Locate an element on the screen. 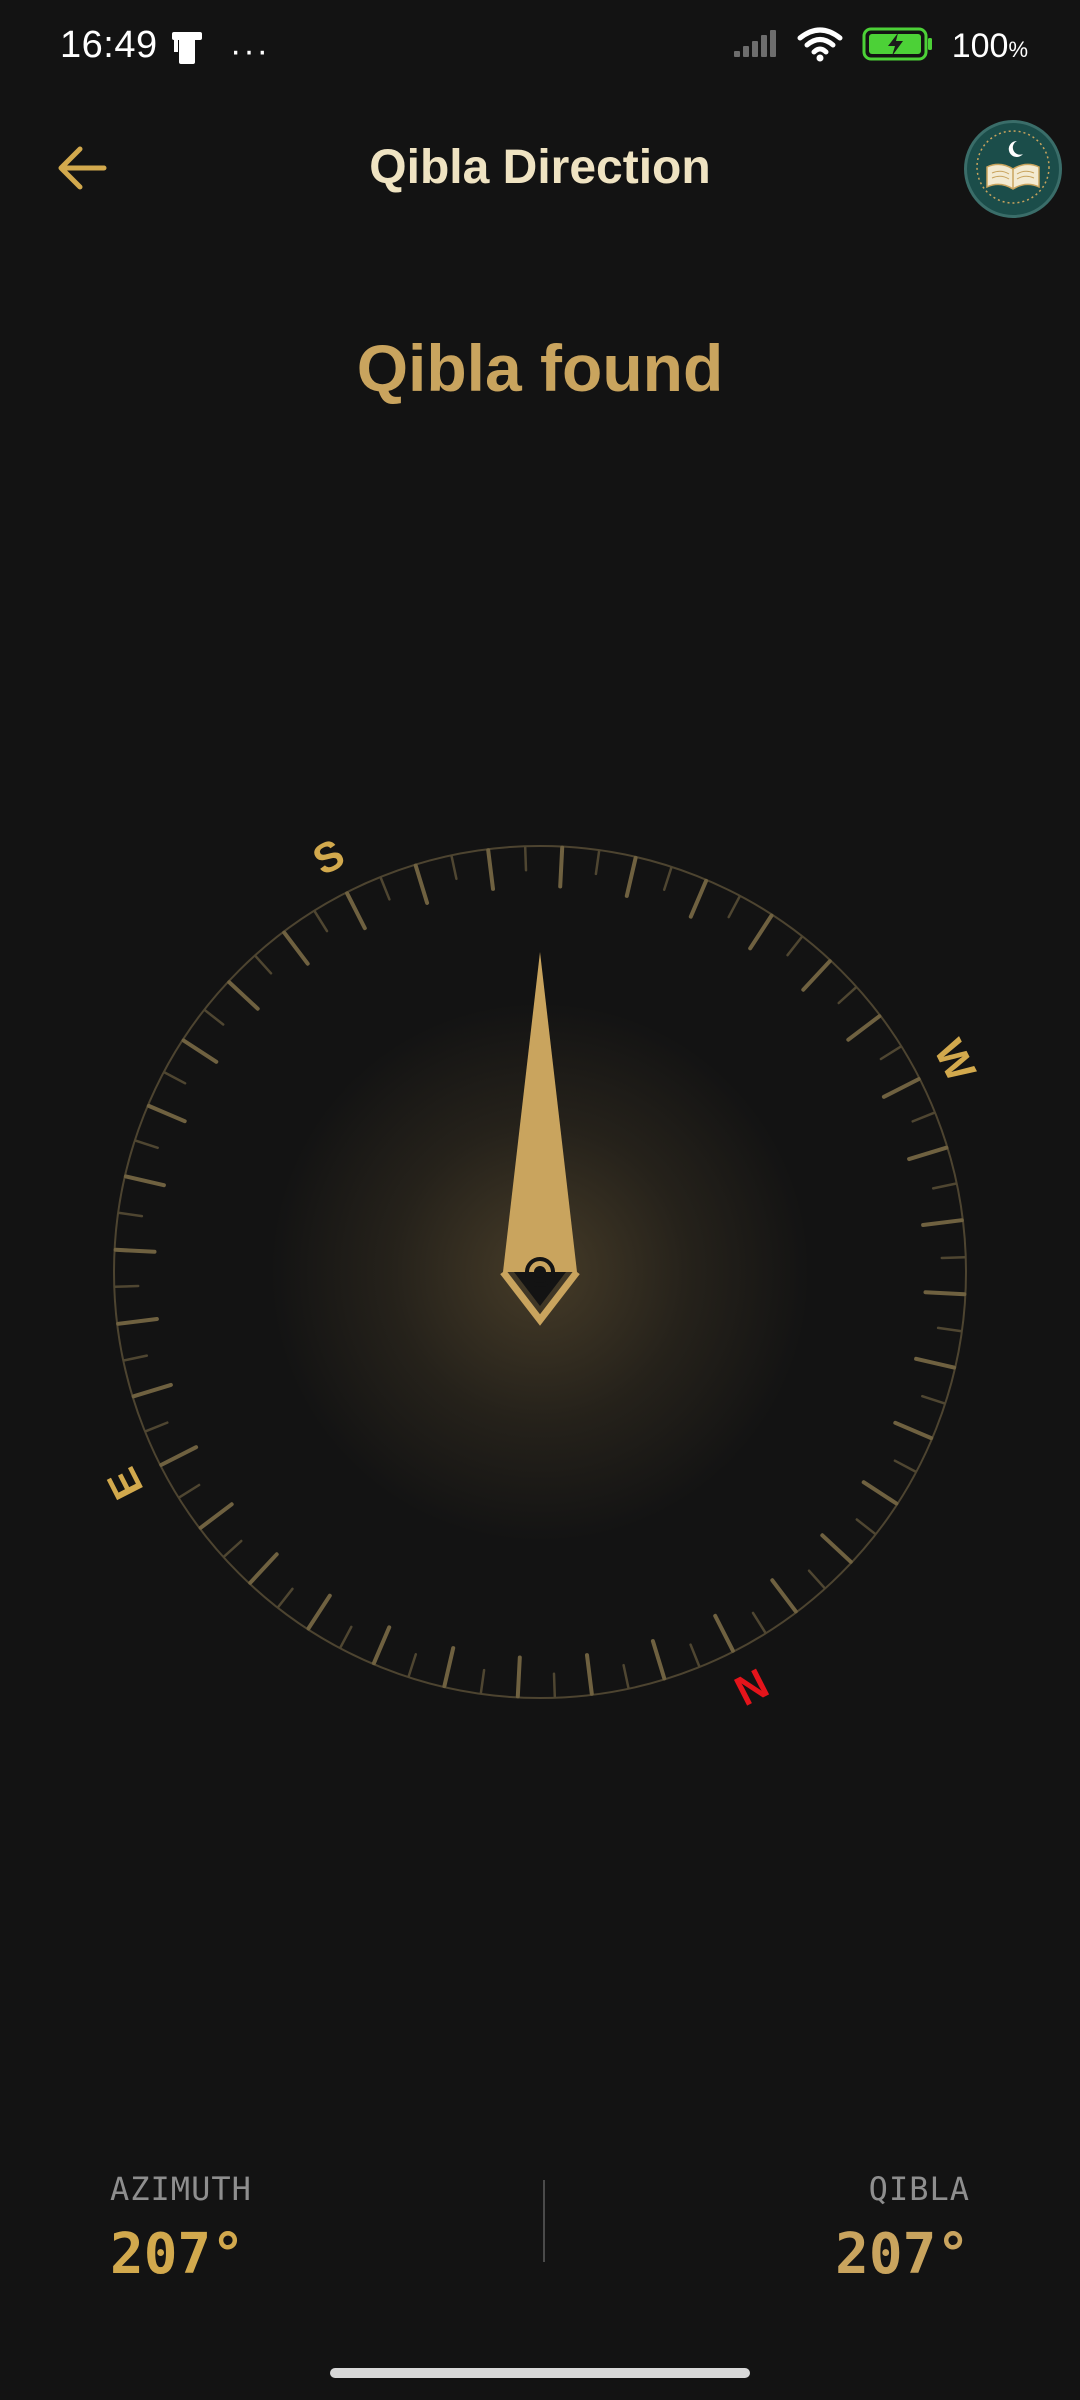 This screenshot has height=2400, width=1080. battery-percentage: 100% is located at coordinates (989, 46).